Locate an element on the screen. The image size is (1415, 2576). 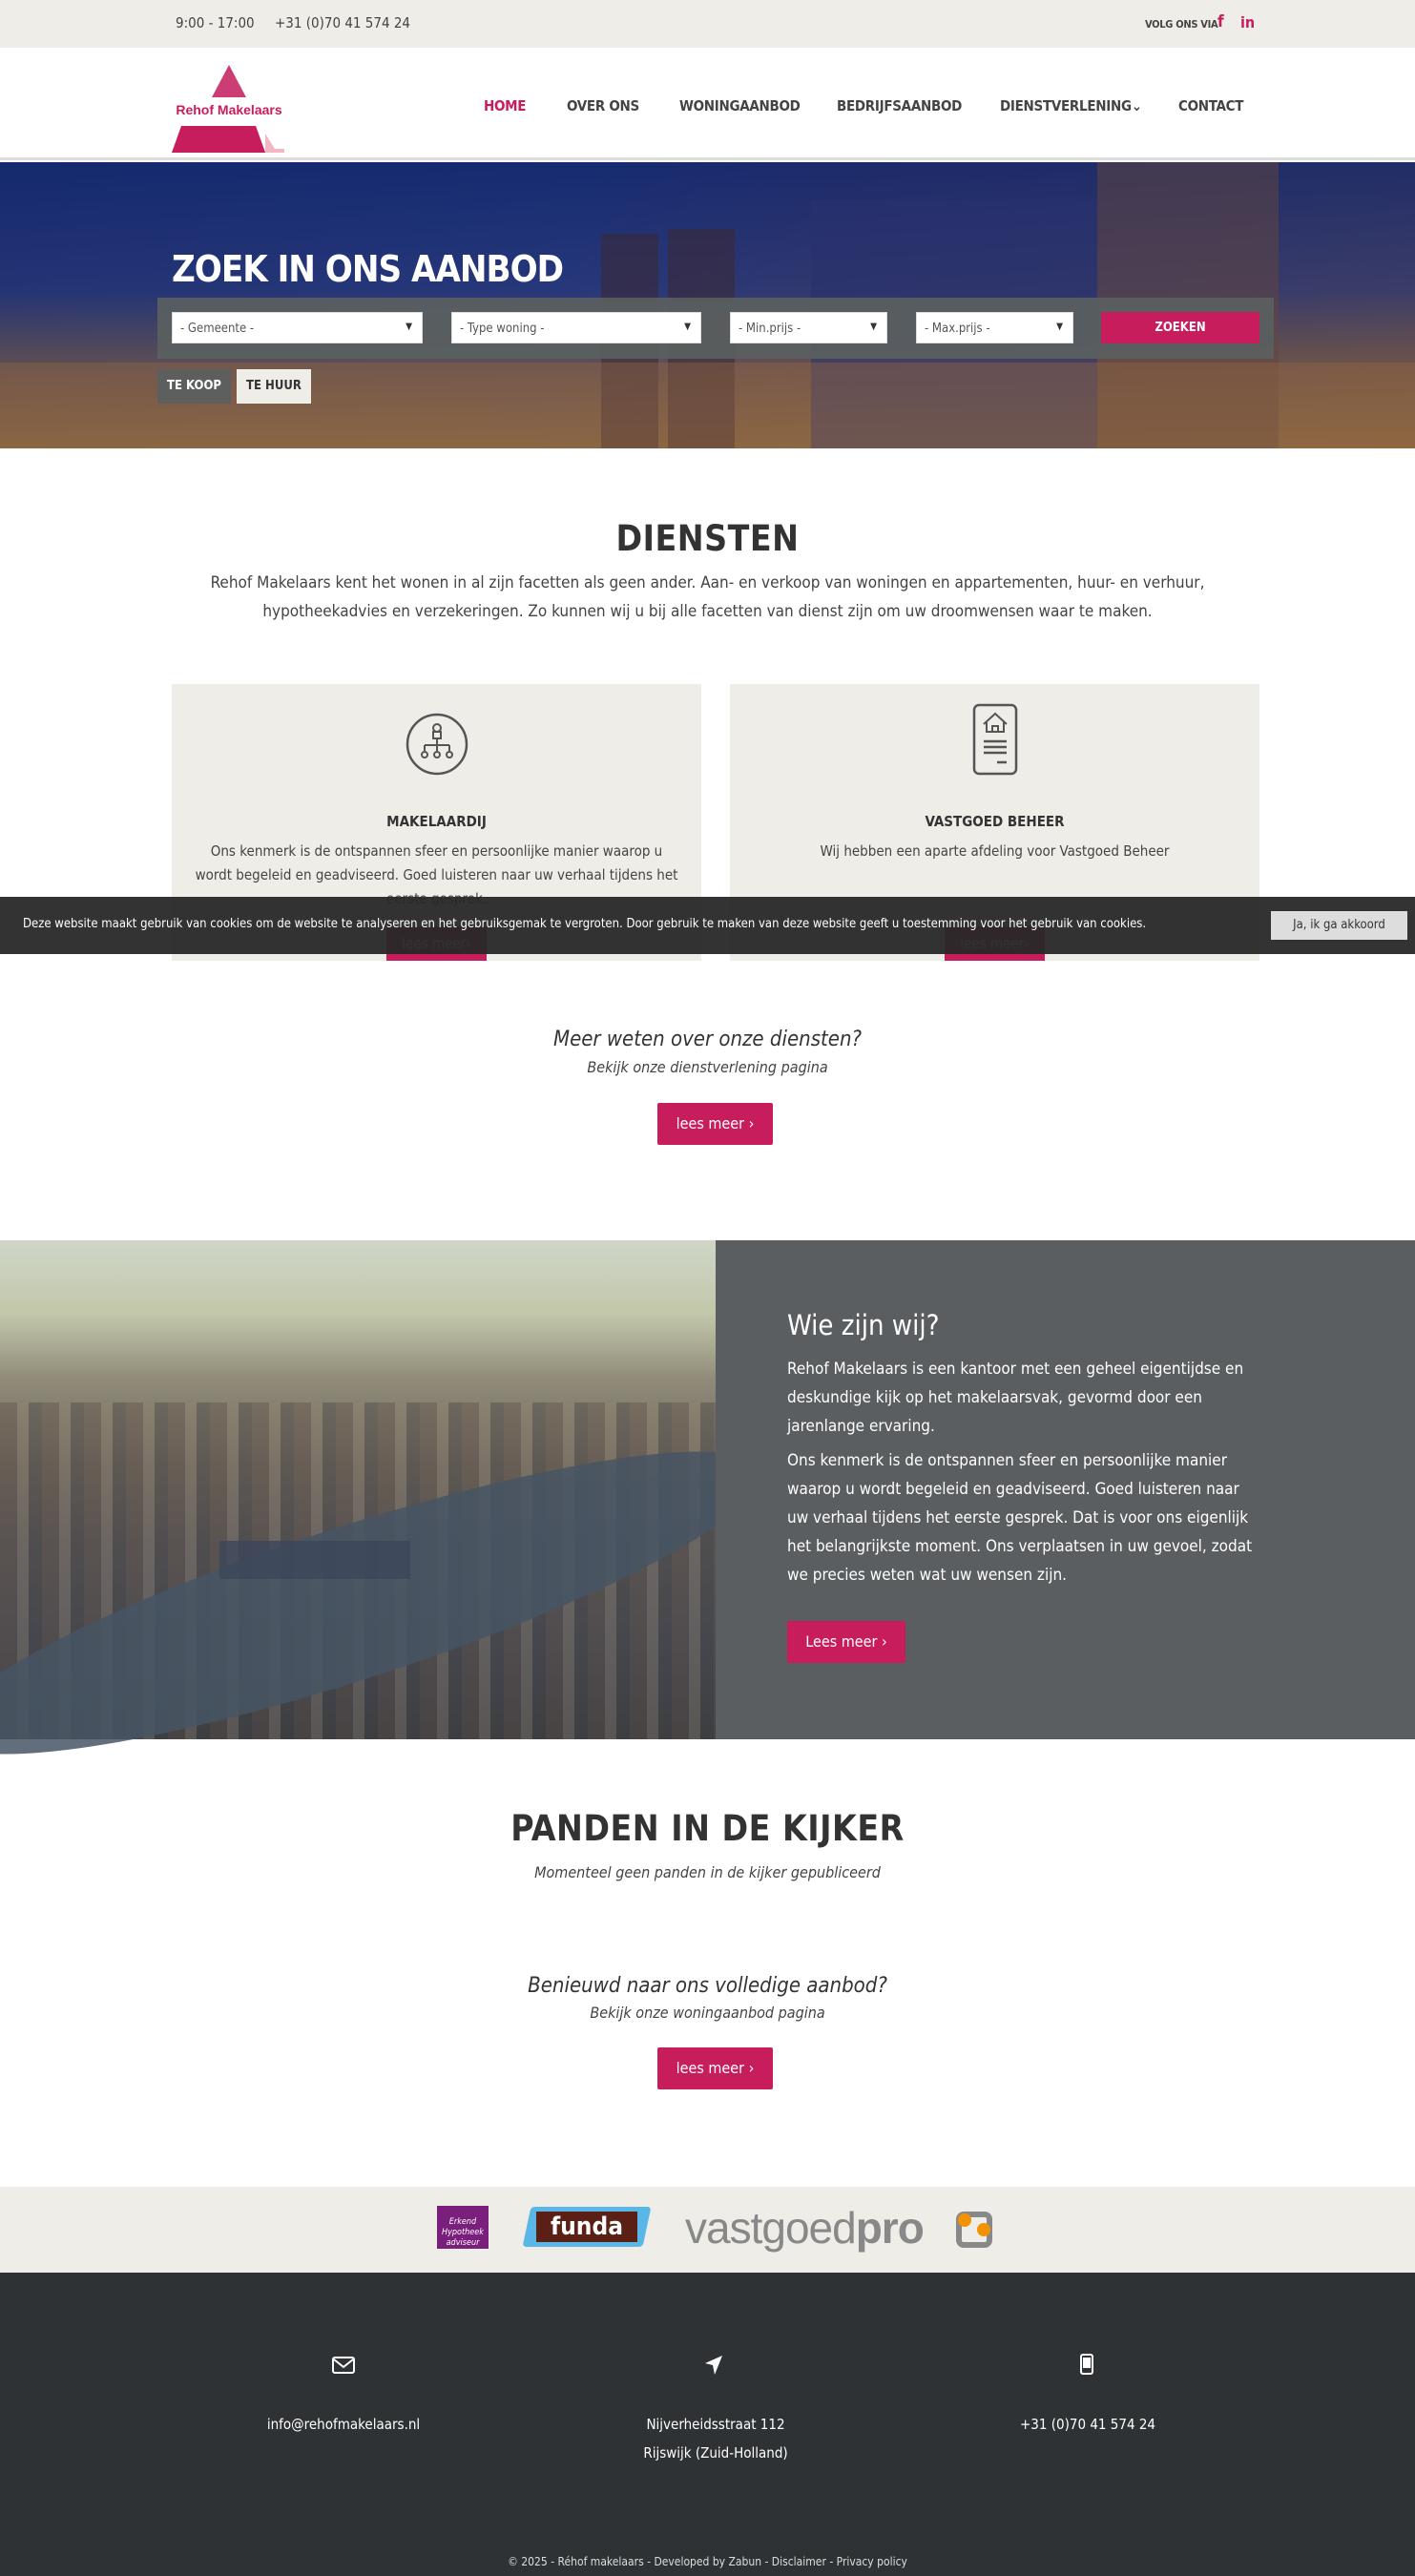
services-read-more-button: lees meer › is located at coordinates (715, 1124).